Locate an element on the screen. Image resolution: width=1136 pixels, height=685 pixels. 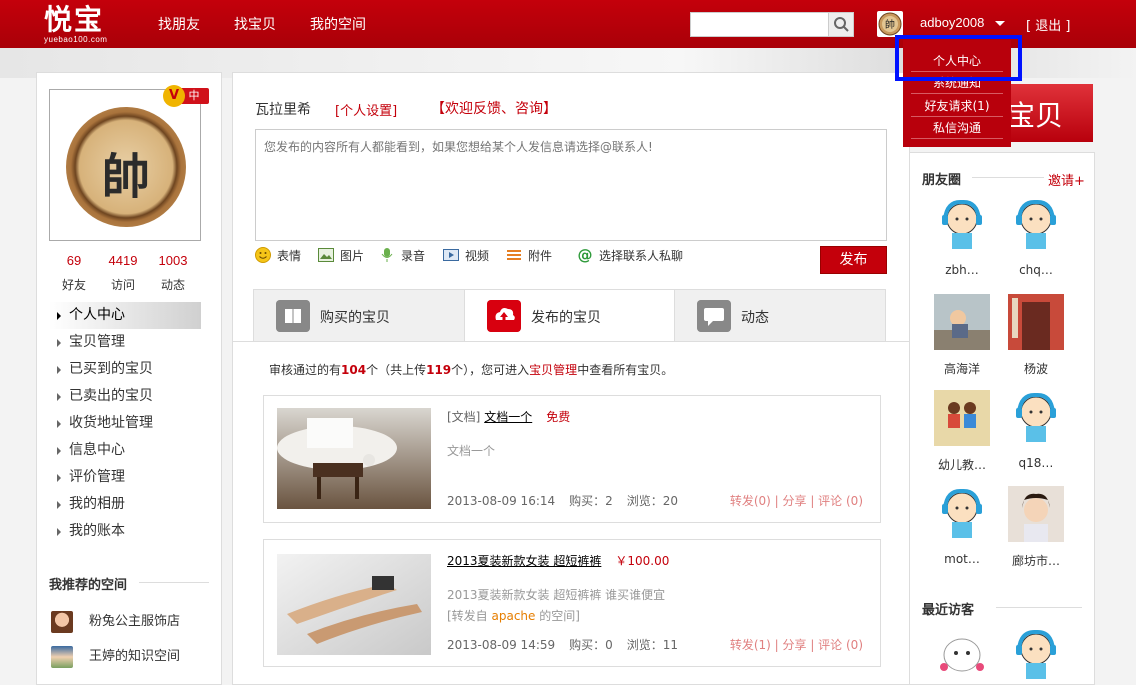
sidebar-item-treasure-manage: 宝贝管理 is located at coordinates (125, 342).